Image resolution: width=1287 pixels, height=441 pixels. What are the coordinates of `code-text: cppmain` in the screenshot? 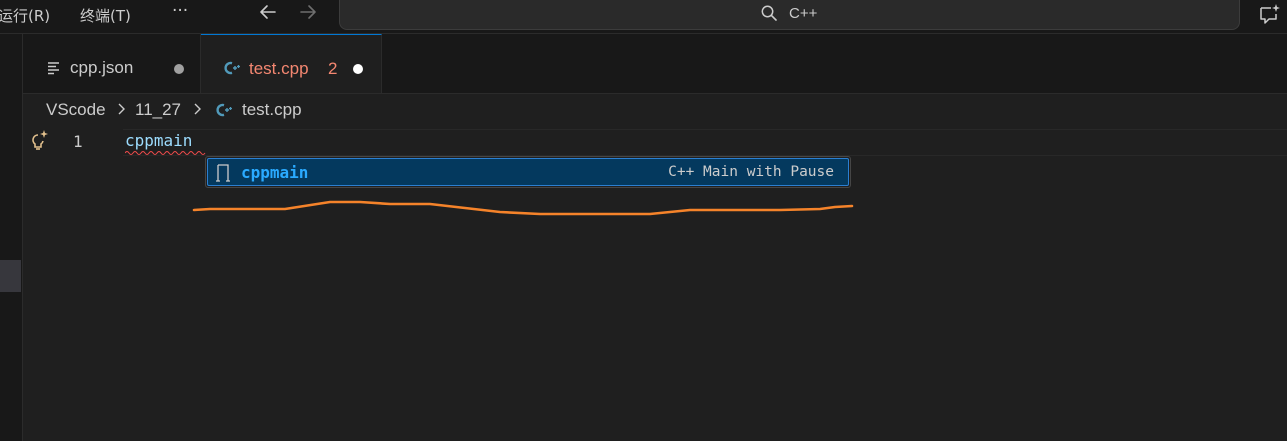 It's located at (158, 140).